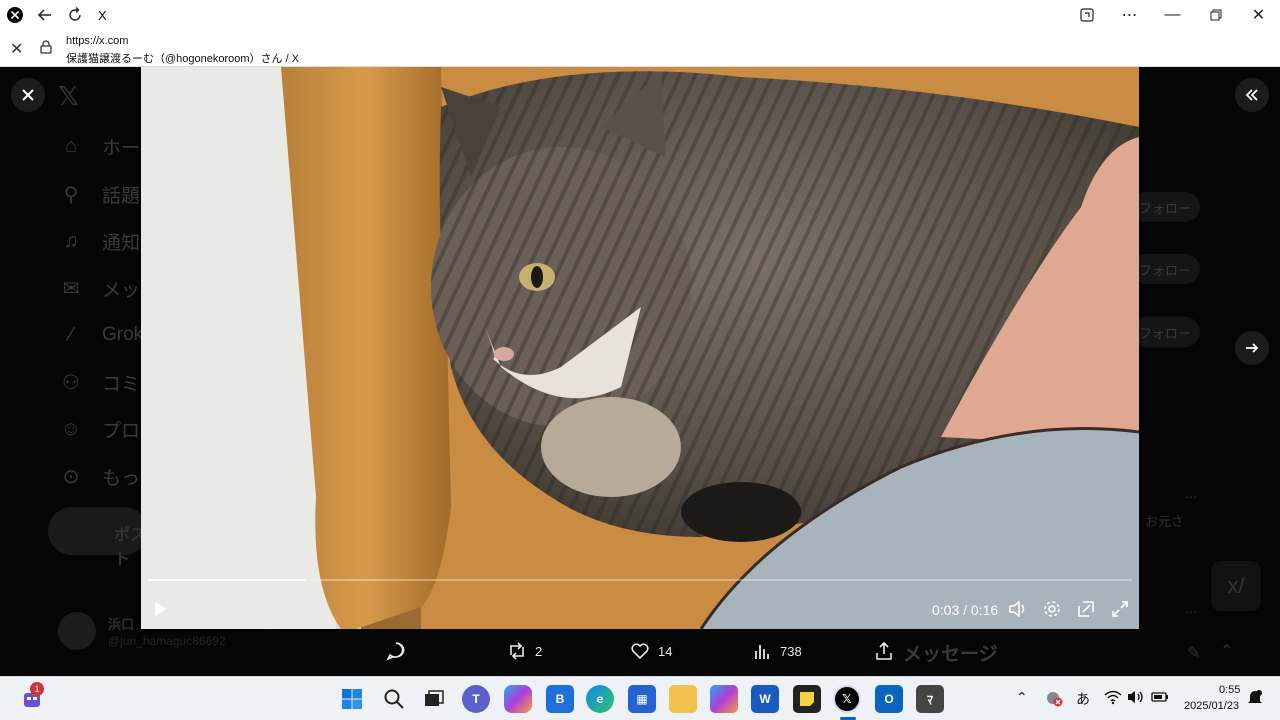 This screenshot has width=1280, height=720. I want to click on file-explorer-icon, so click(683, 699).